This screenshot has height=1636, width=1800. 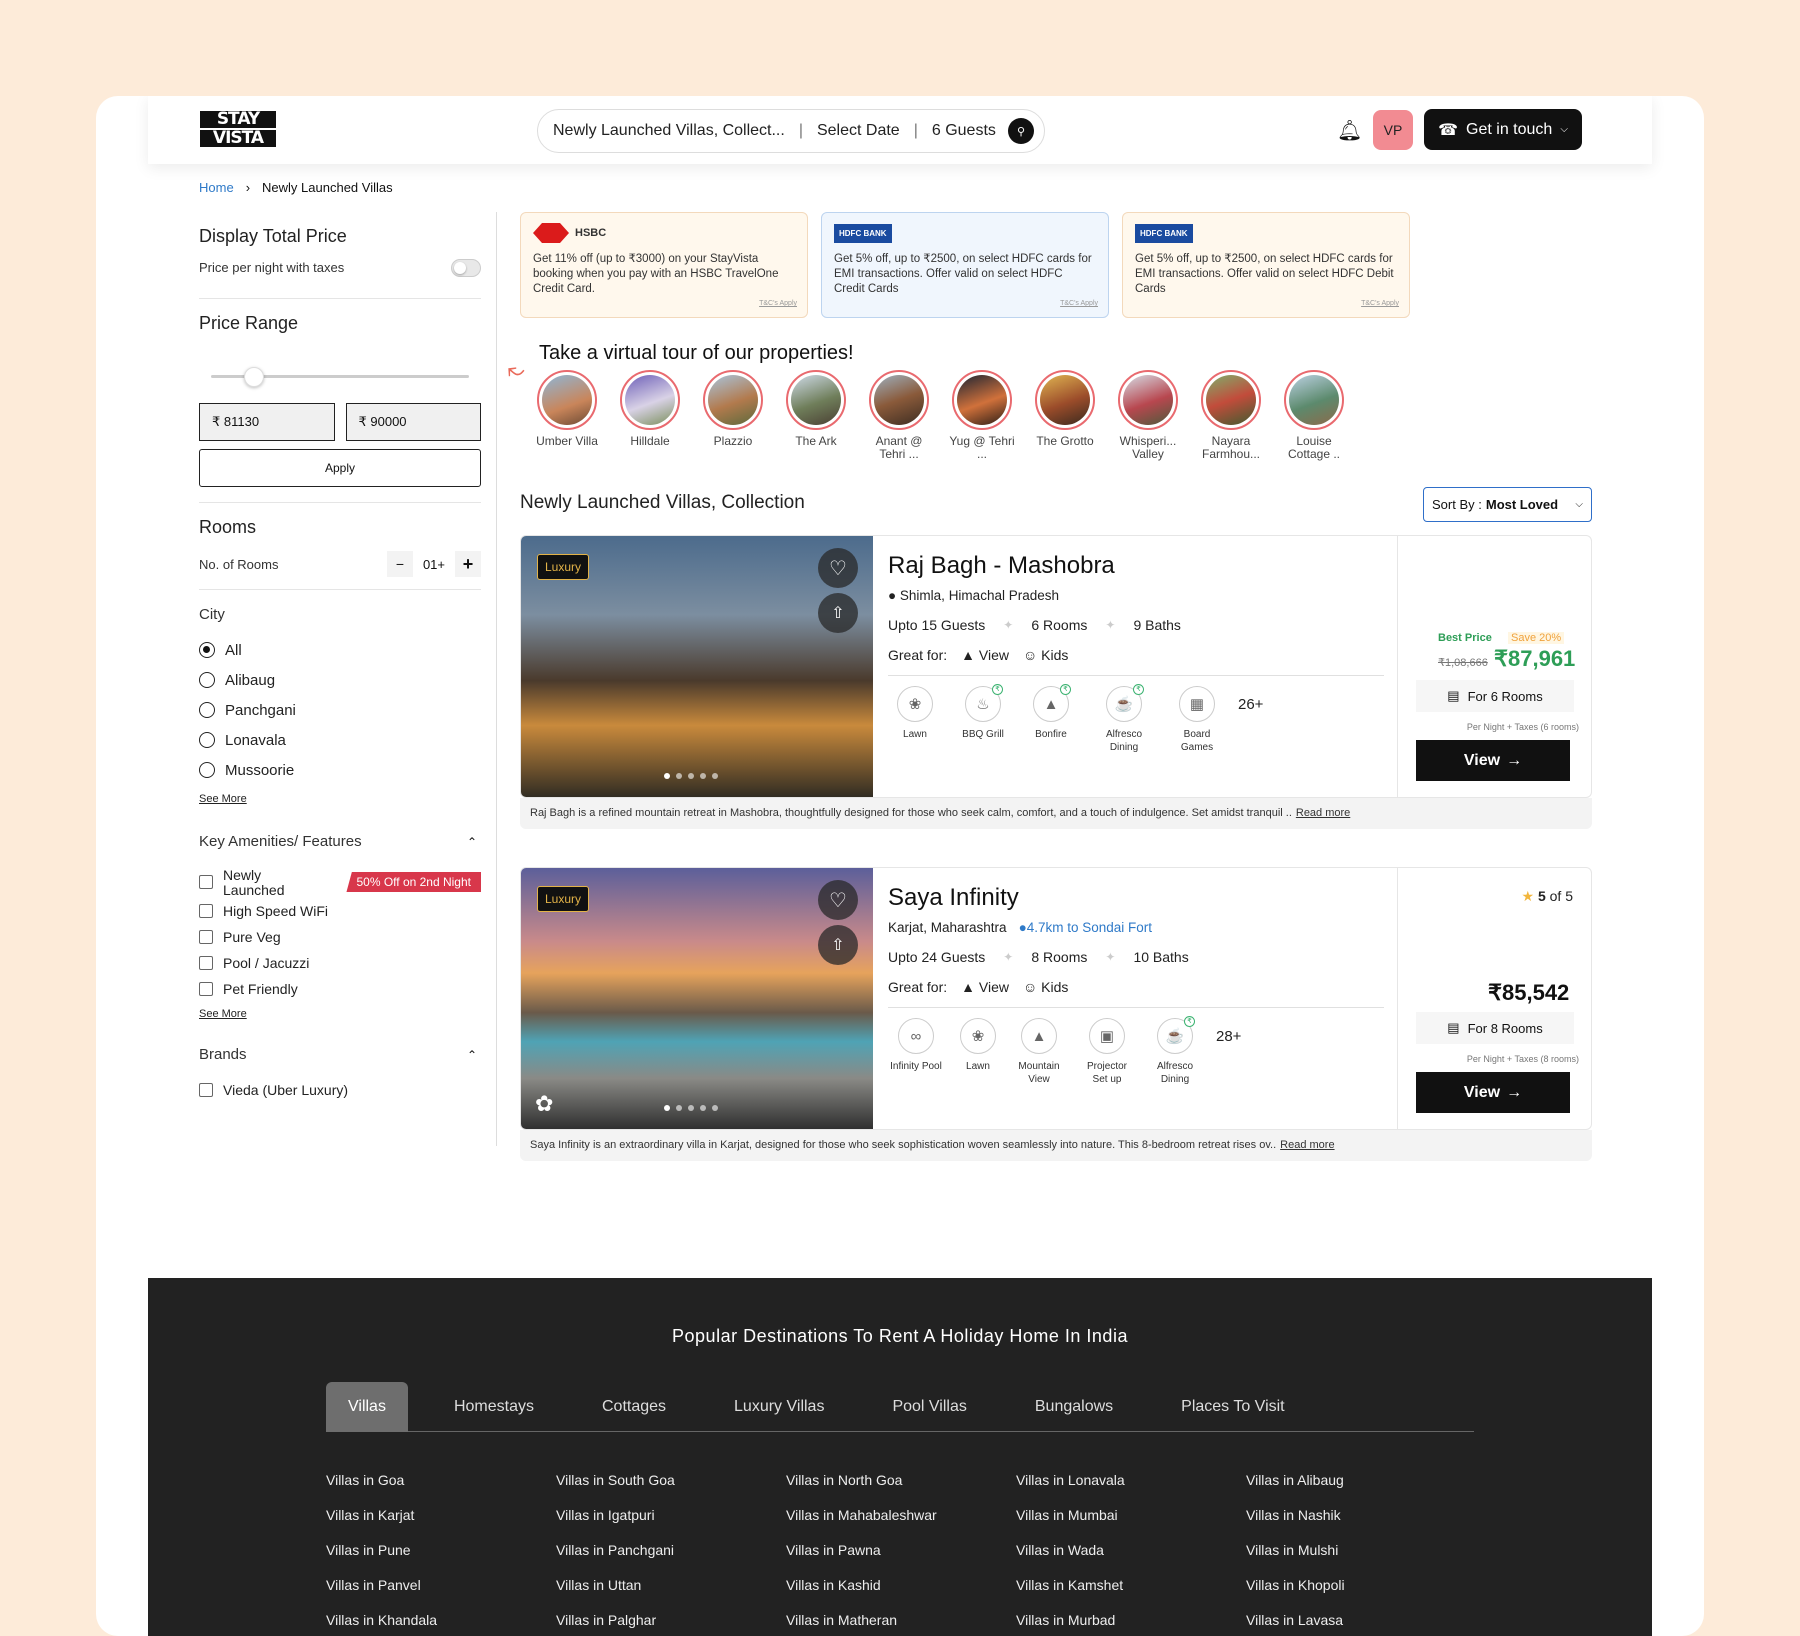 I want to click on amenity-pet-friendly: Pet Friendly, so click(x=340, y=989).